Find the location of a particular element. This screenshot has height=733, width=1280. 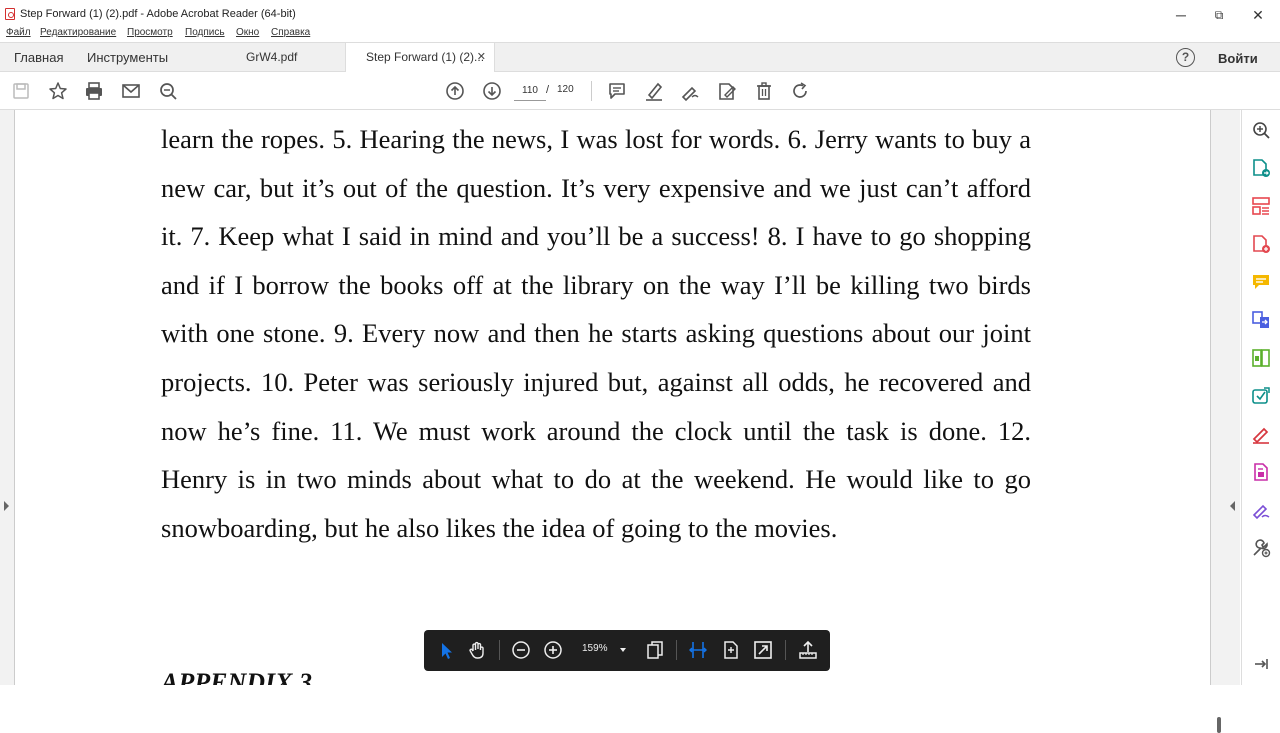

hand-tool-icon is located at coordinates (477, 650).